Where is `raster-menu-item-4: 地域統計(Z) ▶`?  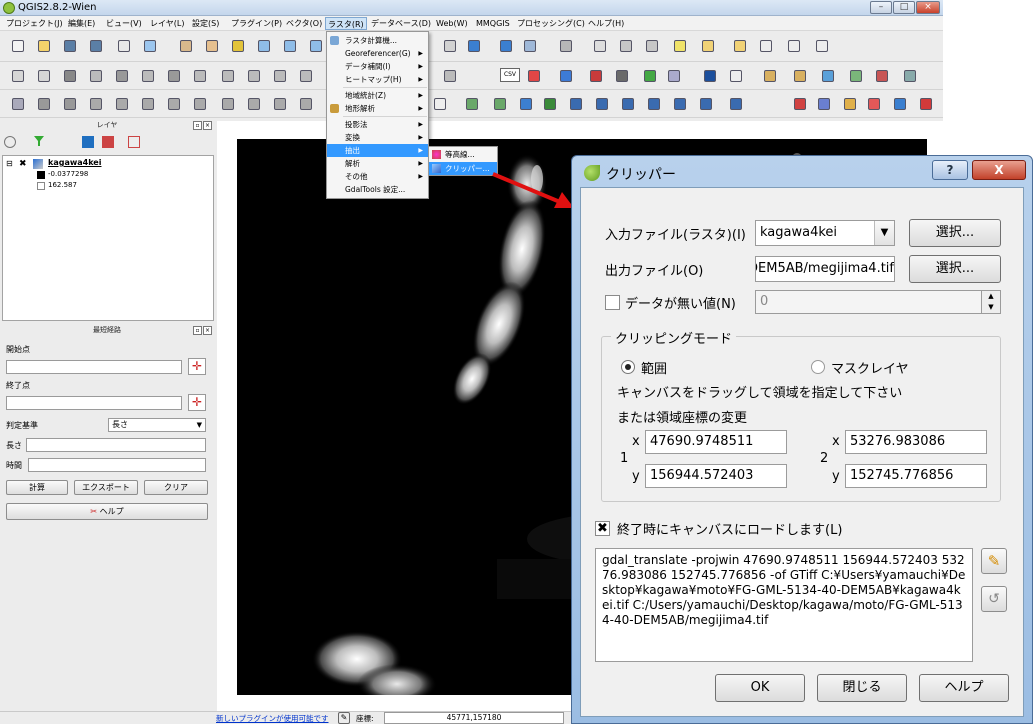 raster-menu-item-4: 地域統計(Z) ▶ is located at coordinates (377, 95).